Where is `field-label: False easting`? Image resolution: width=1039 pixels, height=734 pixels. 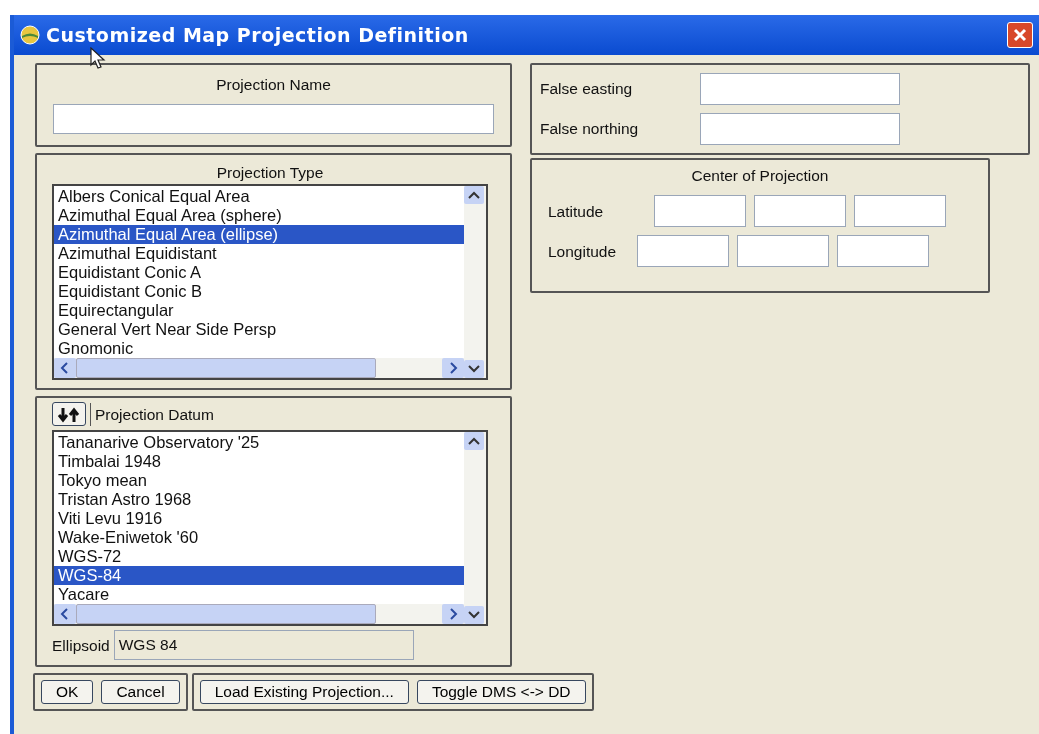
field-label: False easting is located at coordinates (587, 89).